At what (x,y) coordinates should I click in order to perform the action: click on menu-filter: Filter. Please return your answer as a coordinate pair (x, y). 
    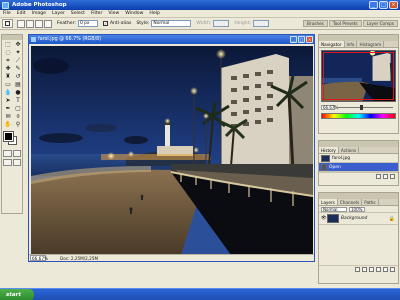
    Looking at the image, I should click on (96, 13).